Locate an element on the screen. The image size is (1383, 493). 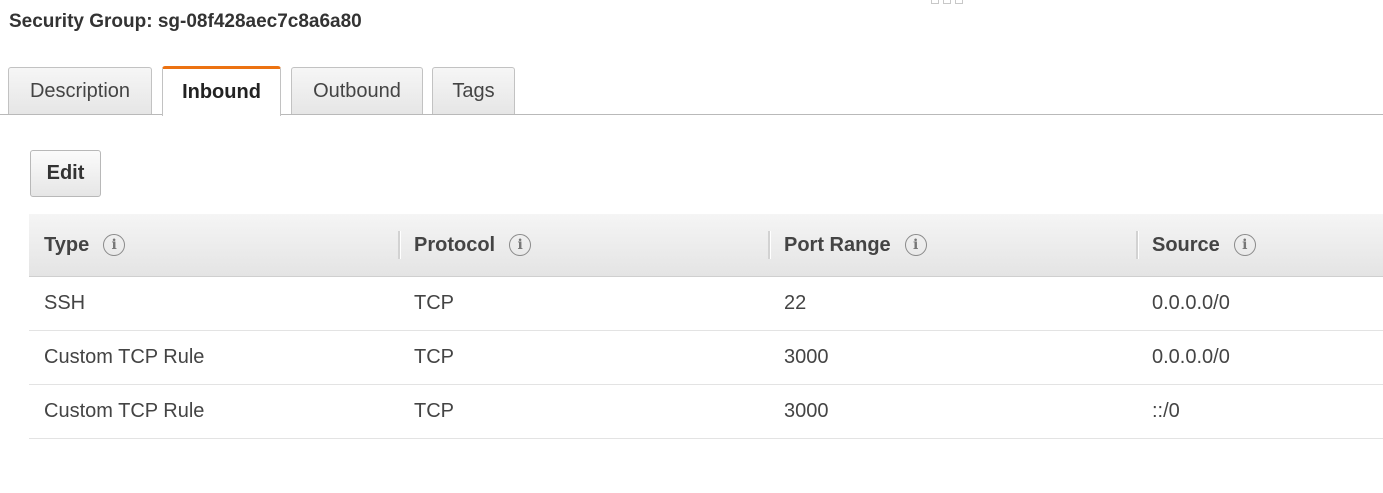
column-header-type: Type i is located at coordinates (85, 245).